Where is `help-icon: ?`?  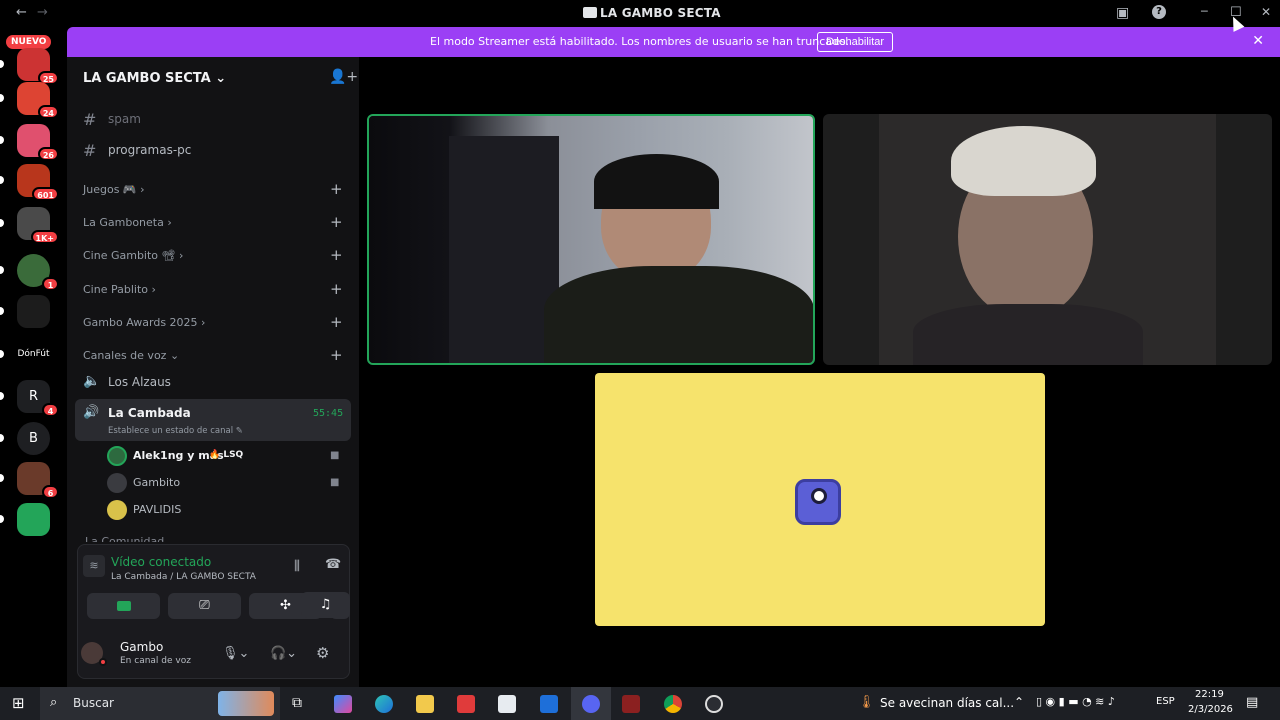 help-icon: ? is located at coordinates (1159, 12).